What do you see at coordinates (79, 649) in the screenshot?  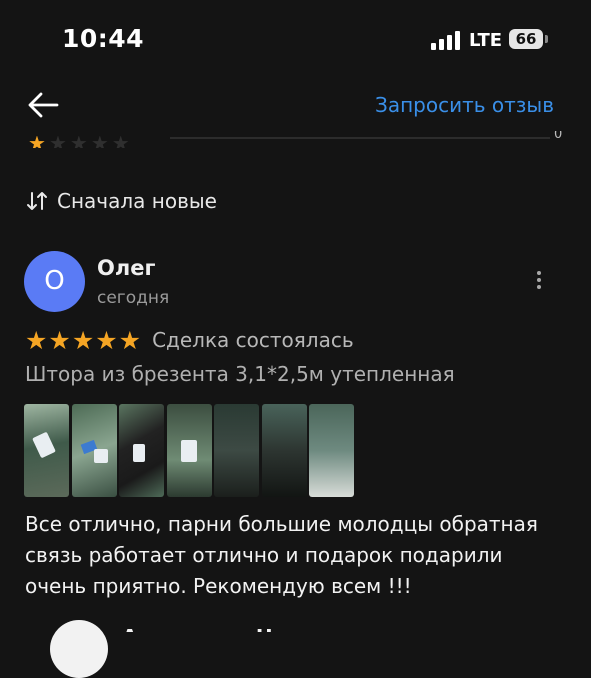 I see `avatar` at bounding box center [79, 649].